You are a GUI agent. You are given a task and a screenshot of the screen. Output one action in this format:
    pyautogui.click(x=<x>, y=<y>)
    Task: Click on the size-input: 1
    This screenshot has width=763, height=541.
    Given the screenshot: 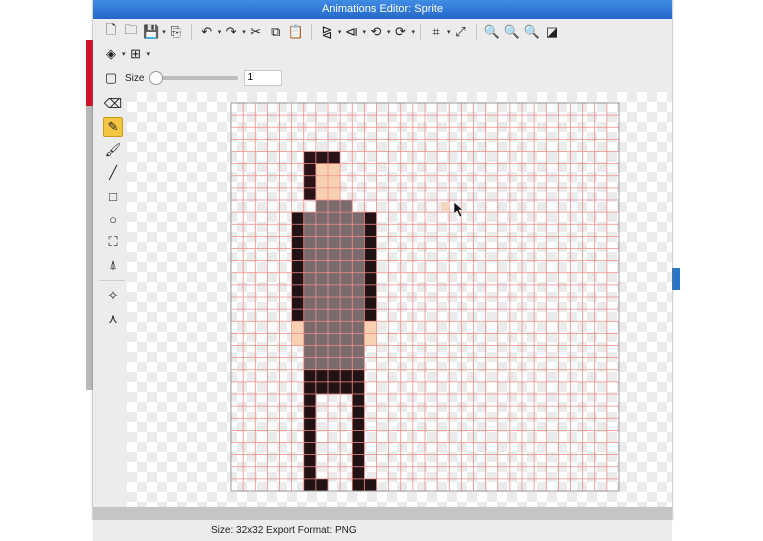 What is the action you would take?
    pyautogui.click(x=263, y=78)
    